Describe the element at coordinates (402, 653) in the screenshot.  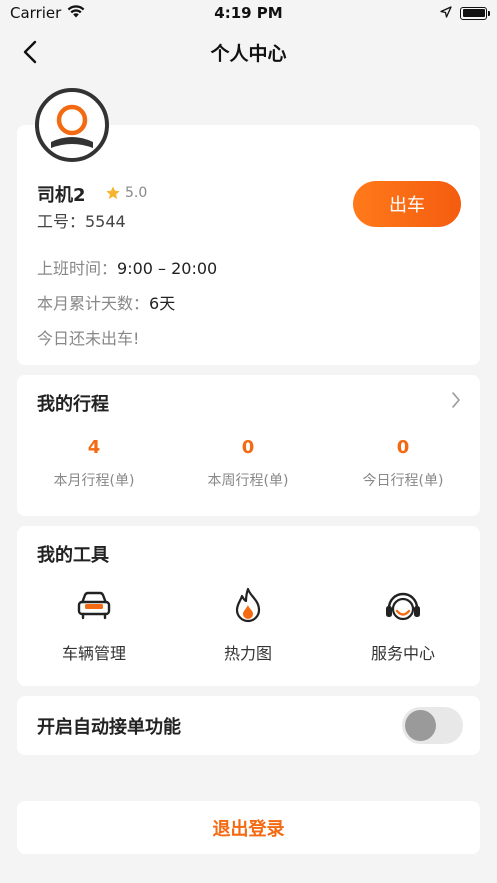
I see `tool-label: 服务中心` at that location.